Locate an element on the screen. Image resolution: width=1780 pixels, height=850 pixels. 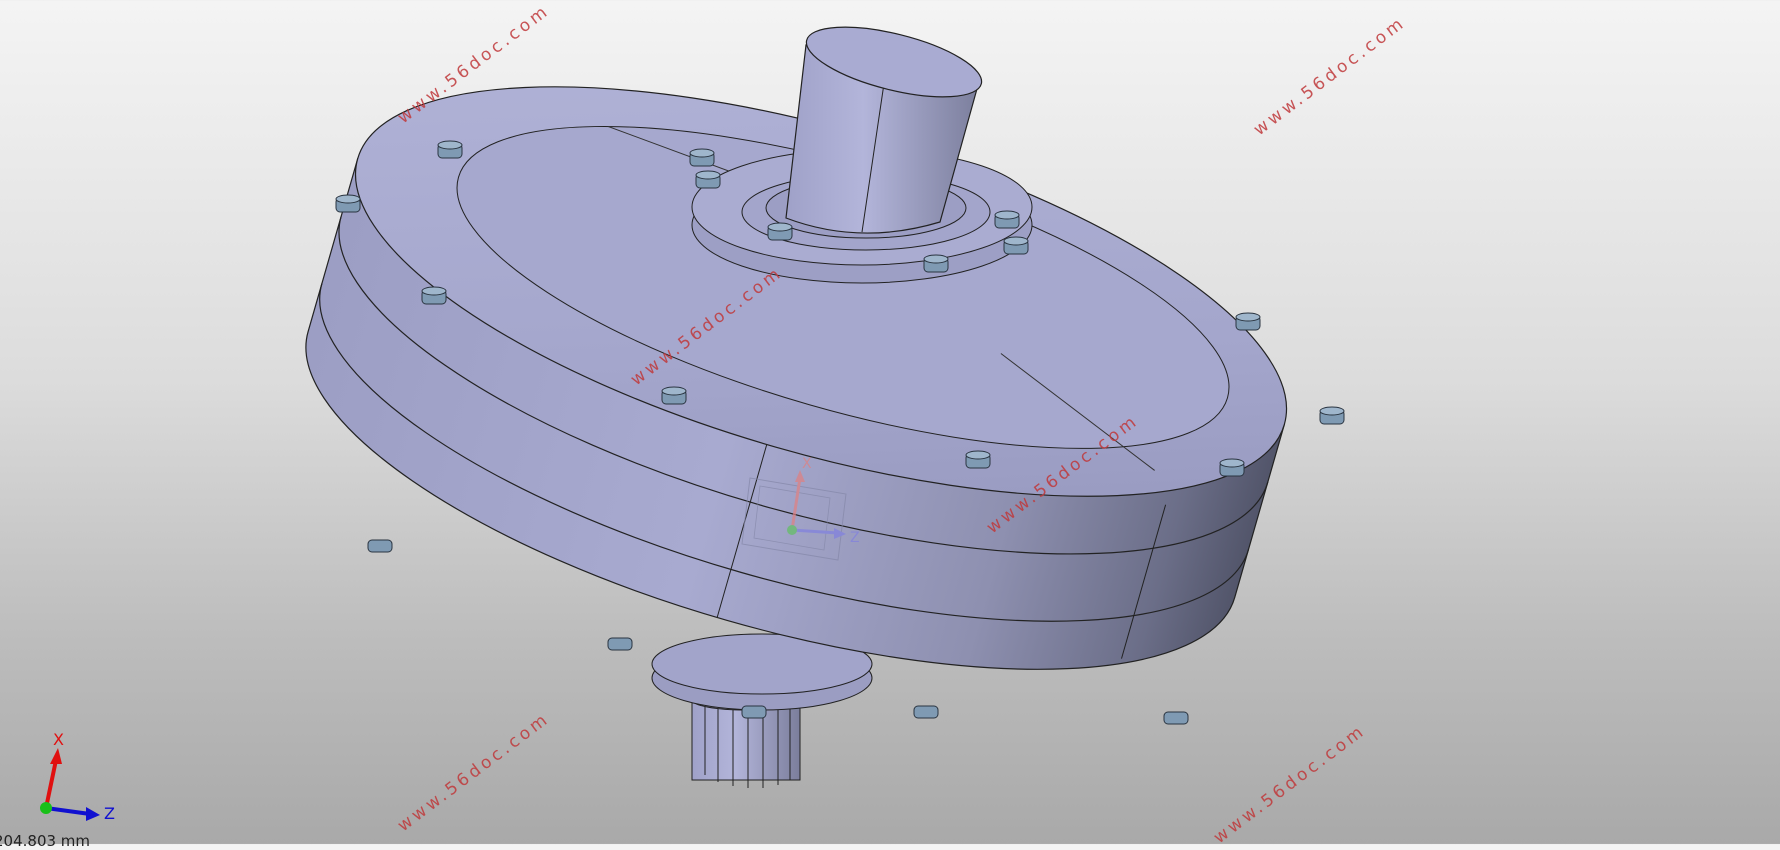
view-triad: X Z is located at coordinates (77, 776).